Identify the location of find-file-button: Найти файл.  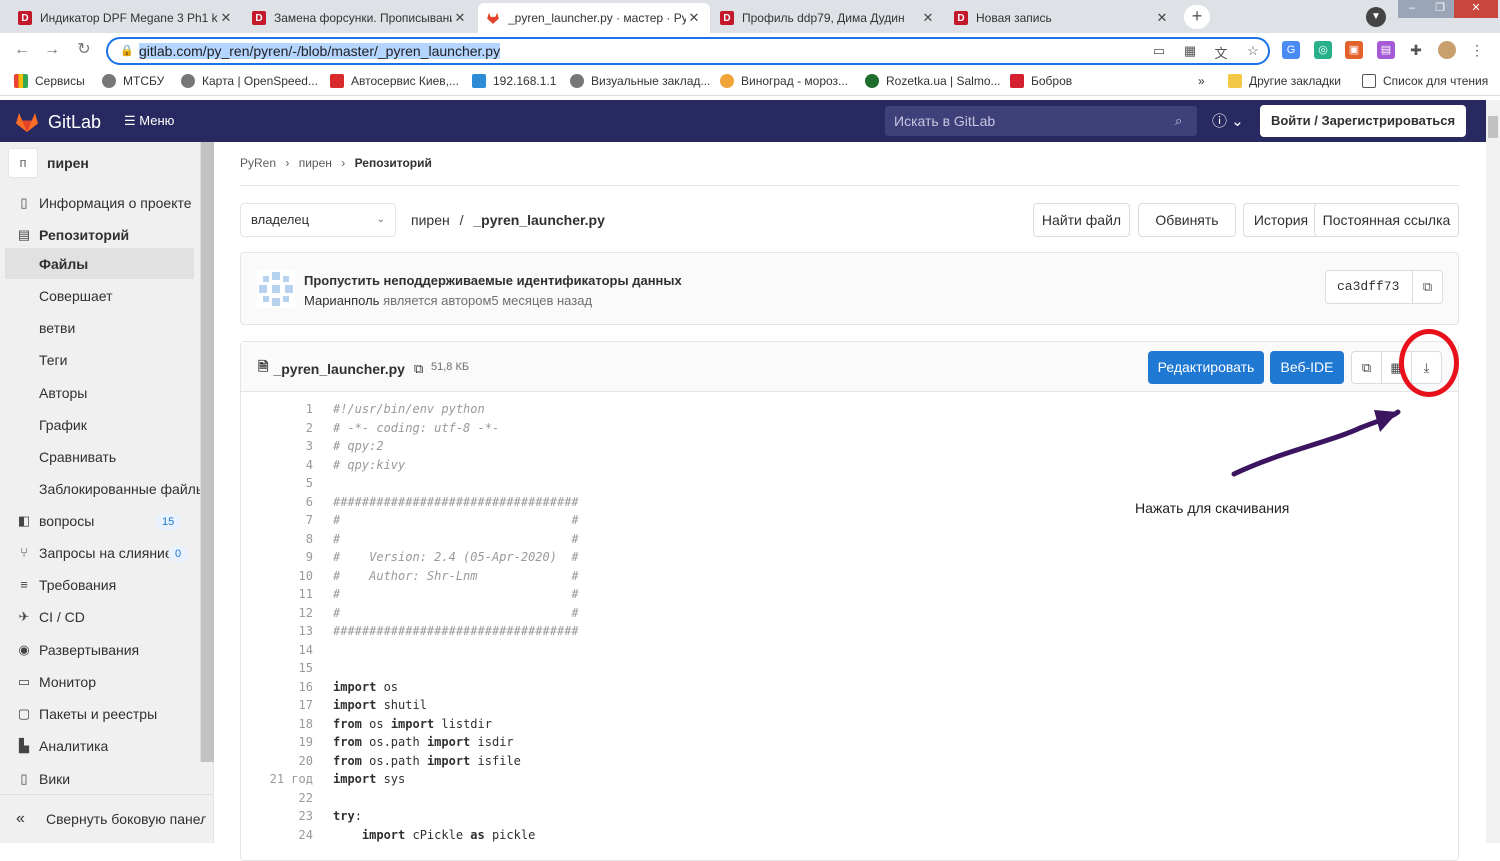
(1081, 220).